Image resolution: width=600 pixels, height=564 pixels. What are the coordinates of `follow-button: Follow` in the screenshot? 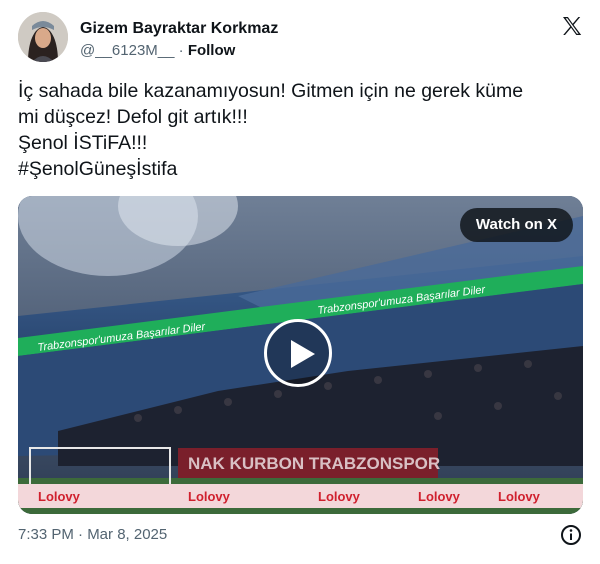 It's located at (212, 50).